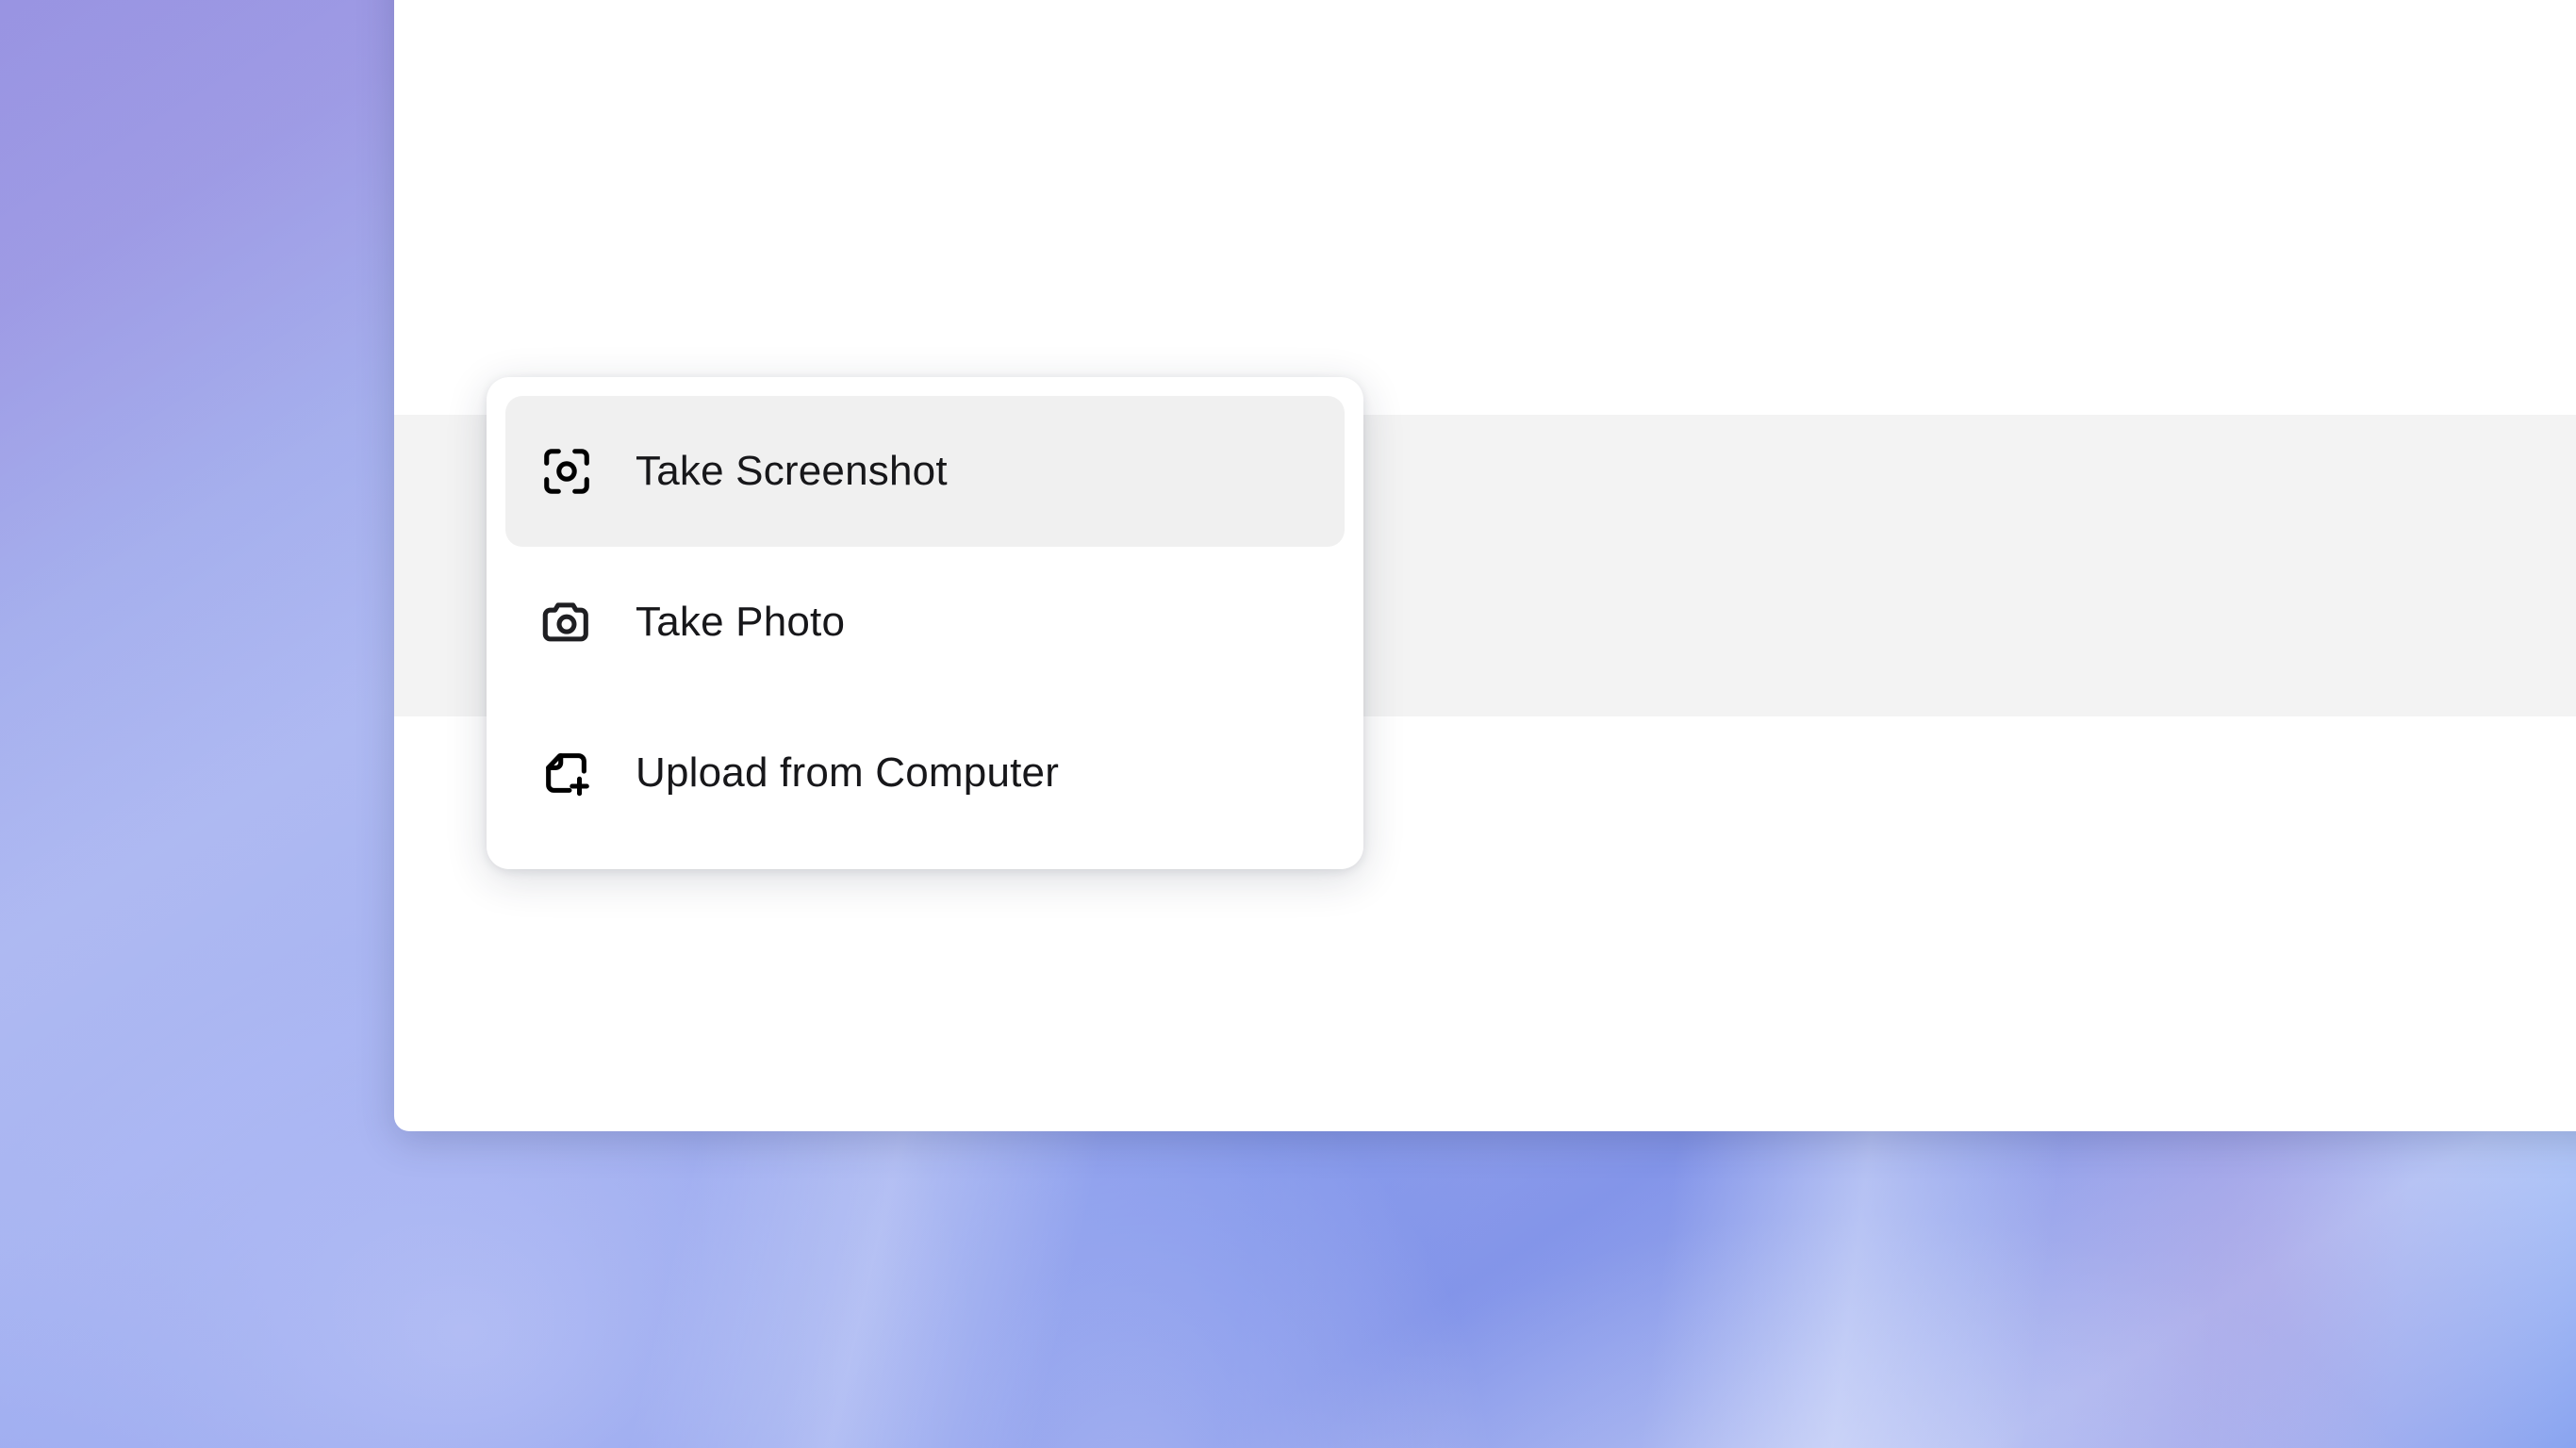 This screenshot has height=1448, width=2576. What do you see at coordinates (566, 471) in the screenshot?
I see `screenshot-viewfinder-icon` at bounding box center [566, 471].